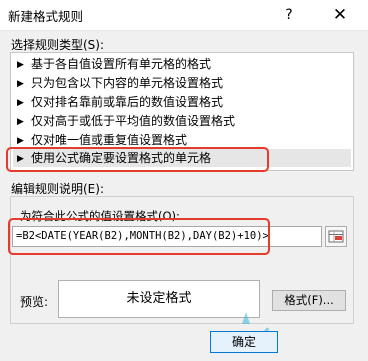 The height and width of the screenshot is (361, 368). I want to click on dialog-title: 新建格式规则, so click(46, 16).